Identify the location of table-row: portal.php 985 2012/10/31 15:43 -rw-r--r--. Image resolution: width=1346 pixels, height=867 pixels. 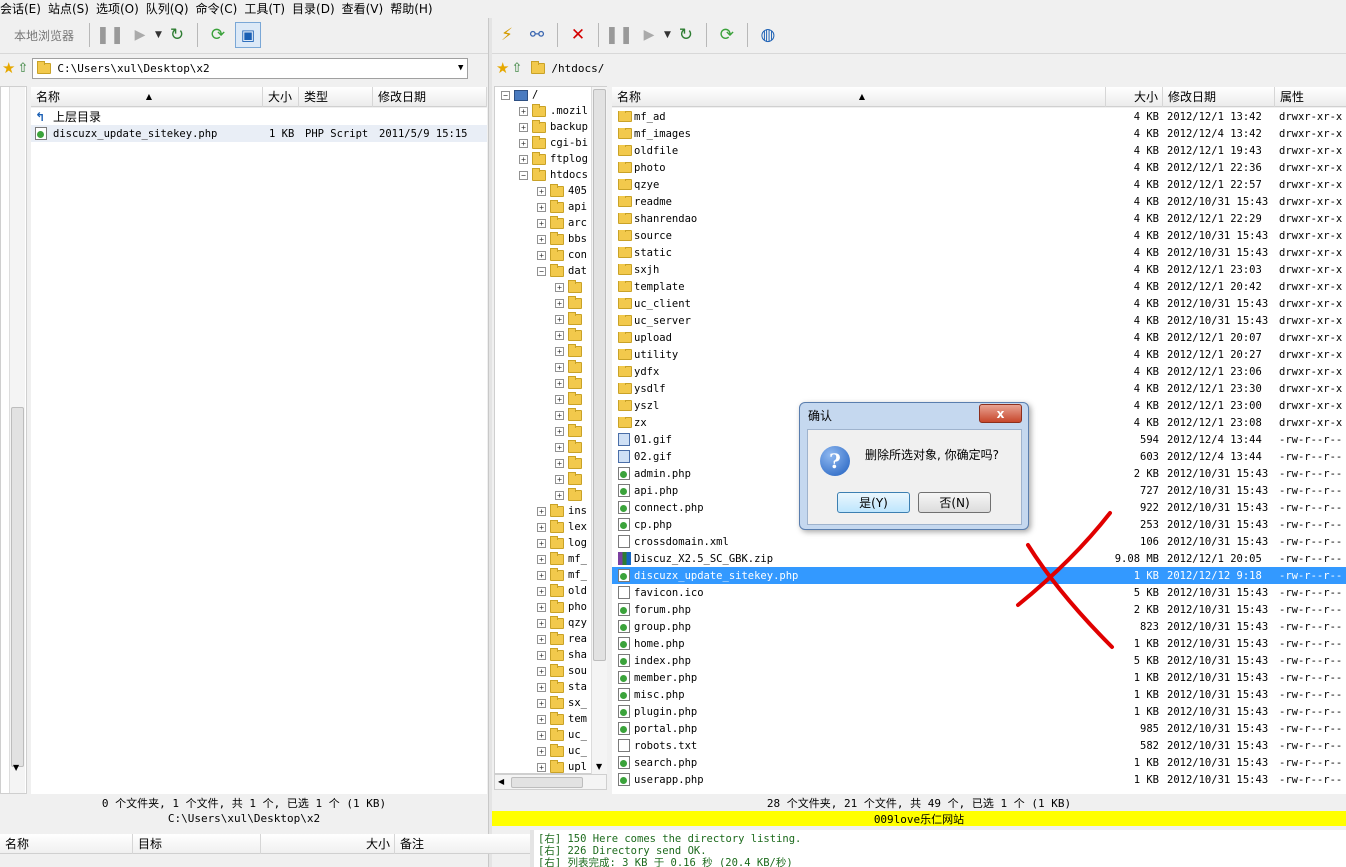
(979, 728).